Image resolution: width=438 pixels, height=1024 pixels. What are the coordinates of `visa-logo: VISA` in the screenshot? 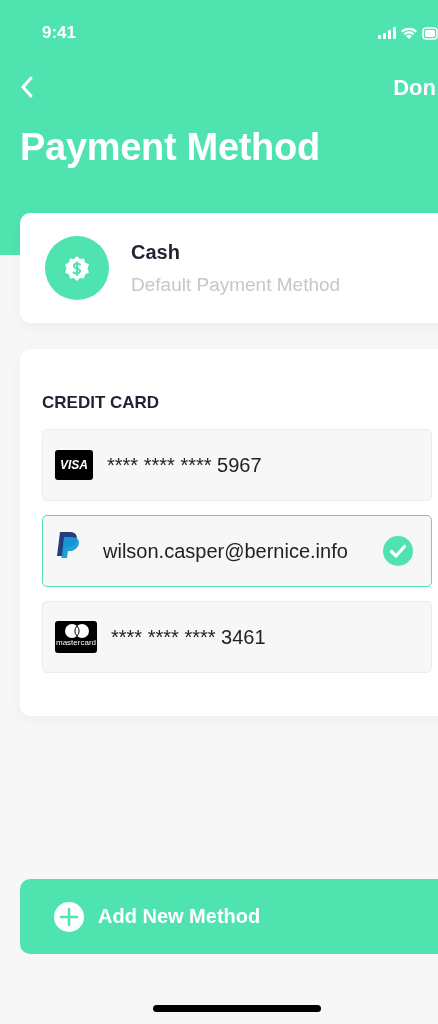 It's located at (74, 465).